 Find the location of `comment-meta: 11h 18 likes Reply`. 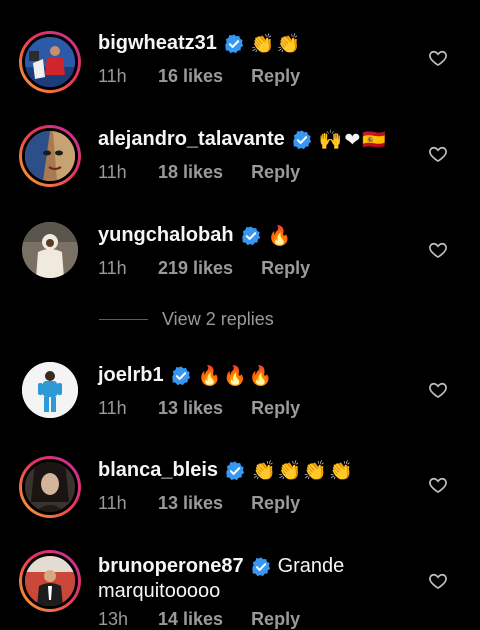

comment-meta: 11h 18 likes Reply is located at coordinates (199, 172).